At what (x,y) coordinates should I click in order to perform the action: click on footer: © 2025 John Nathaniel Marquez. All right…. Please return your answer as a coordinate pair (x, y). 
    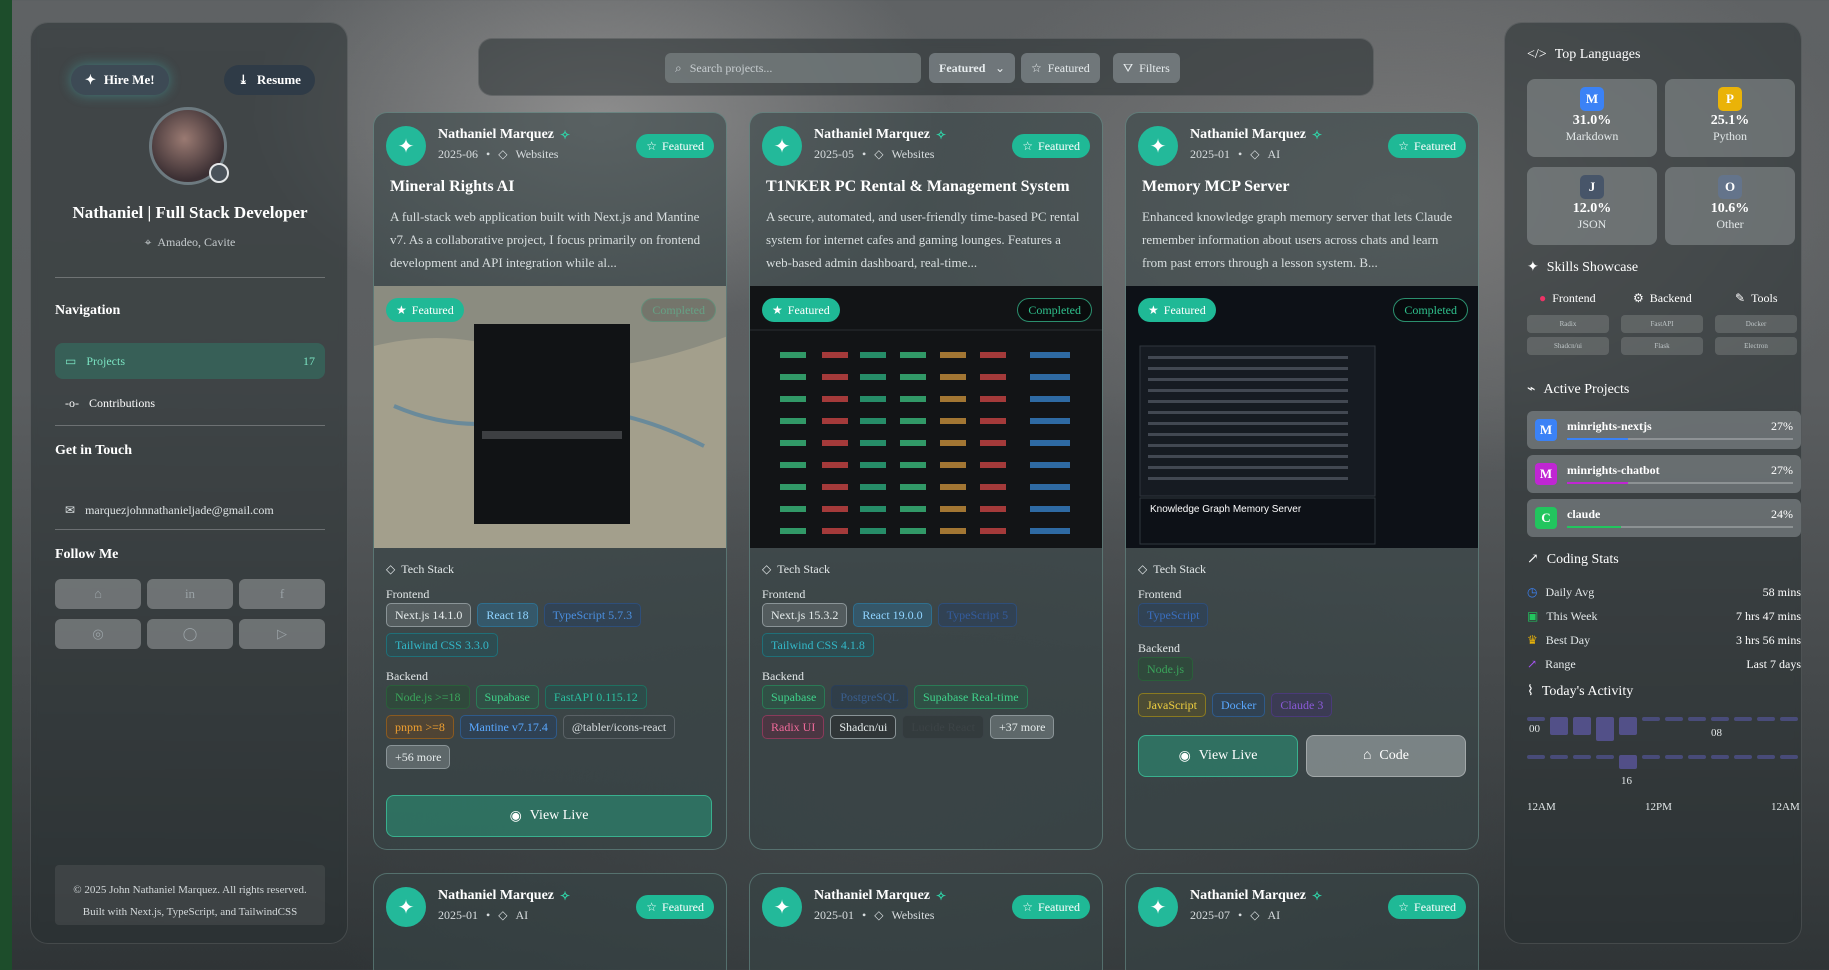
    Looking at the image, I should click on (190, 895).